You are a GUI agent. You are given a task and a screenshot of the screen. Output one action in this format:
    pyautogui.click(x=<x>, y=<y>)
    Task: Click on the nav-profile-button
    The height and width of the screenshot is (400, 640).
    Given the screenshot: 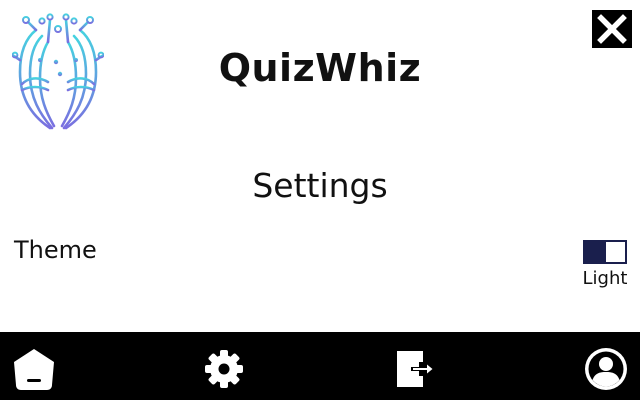 What is the action you would take?
    pyautogui.click(x=606, y=369)
    